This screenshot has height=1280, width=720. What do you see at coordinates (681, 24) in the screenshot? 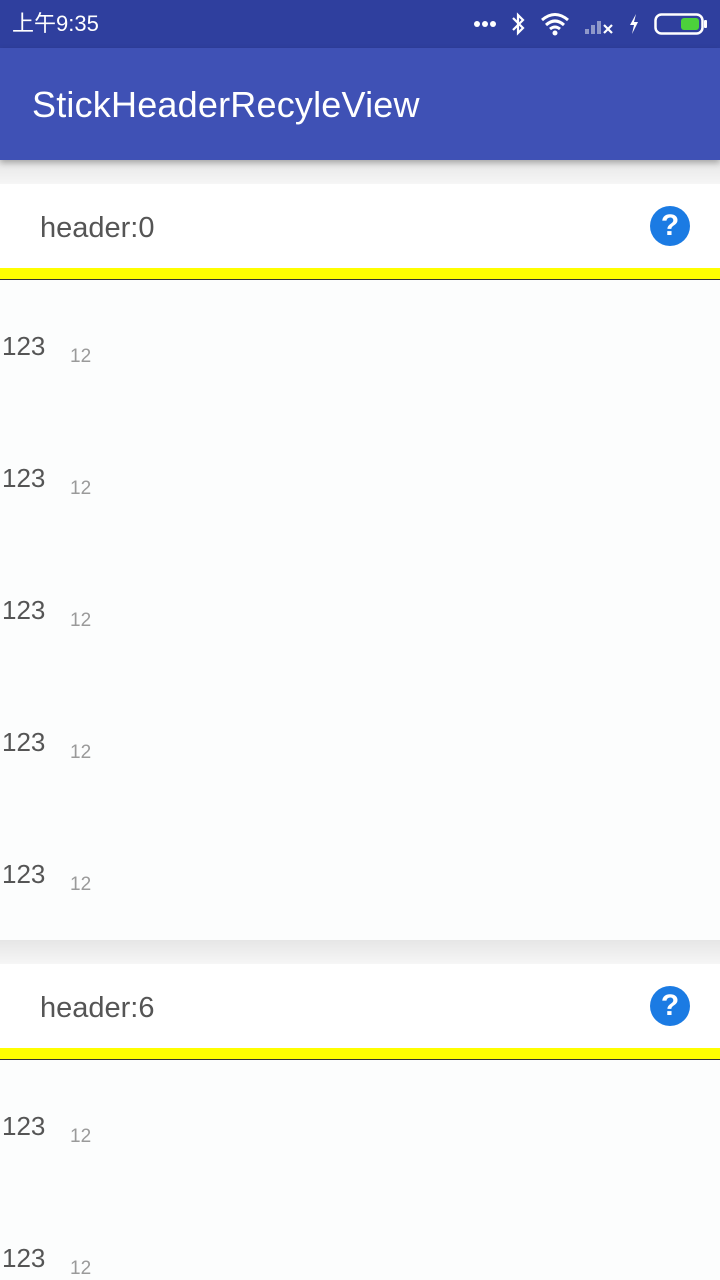
I see `battery-icon` at bounding box center [681, 24].